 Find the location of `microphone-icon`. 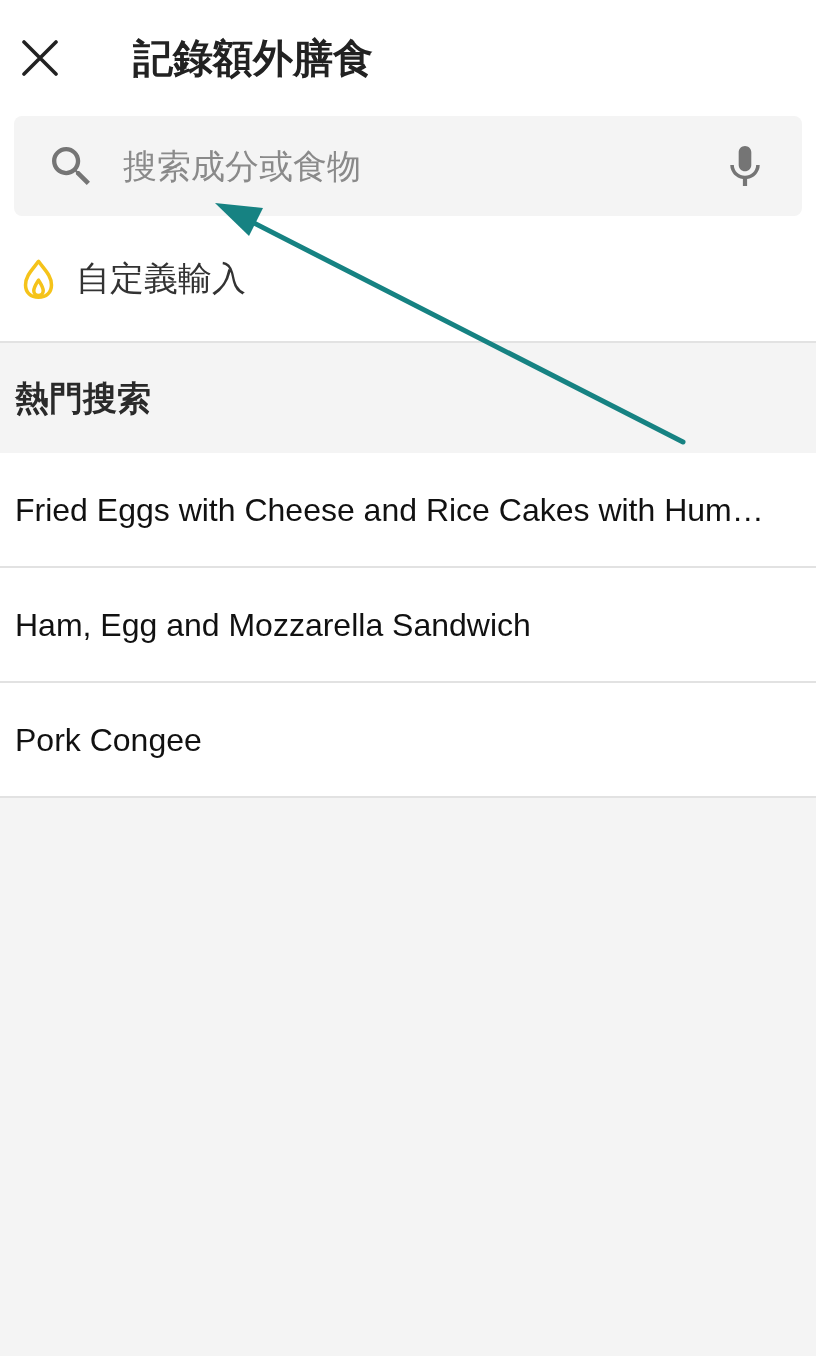

microphone-icon is located at coordinates (745, 166).